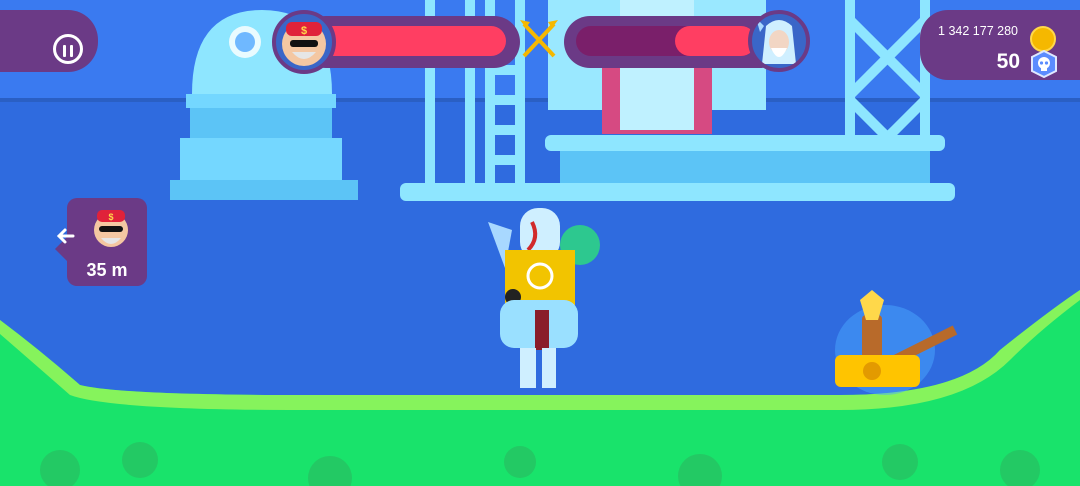 The image size is (1080, 486). I want to click on crossed-arrows-icon, so click(539, 39).